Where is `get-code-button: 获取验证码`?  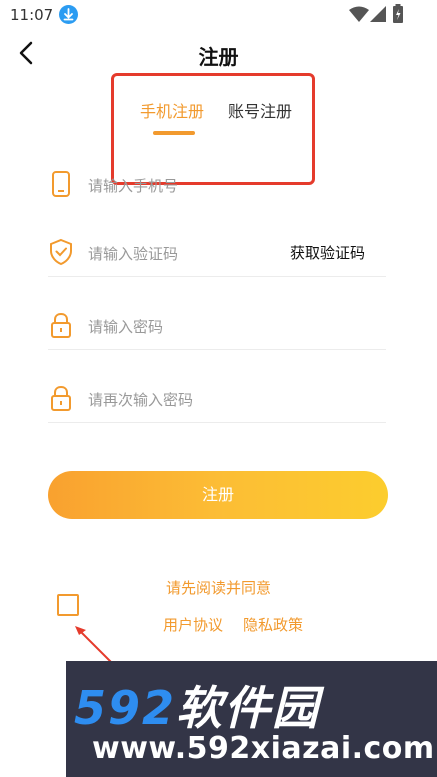 get-code-button: 获取验证码 is located at coordinates (327, 252).